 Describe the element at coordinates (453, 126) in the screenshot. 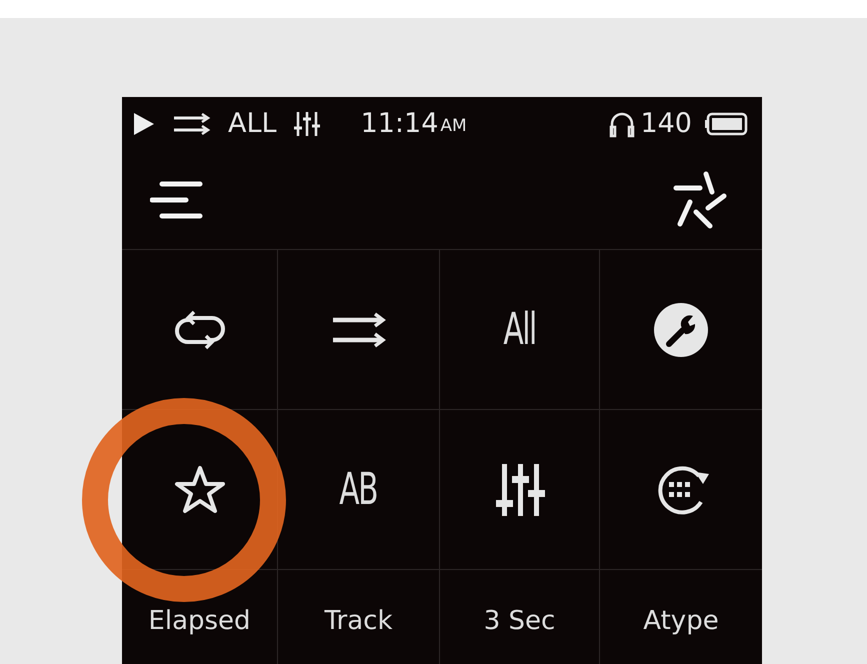

I see `meridiem: AM` at that location.